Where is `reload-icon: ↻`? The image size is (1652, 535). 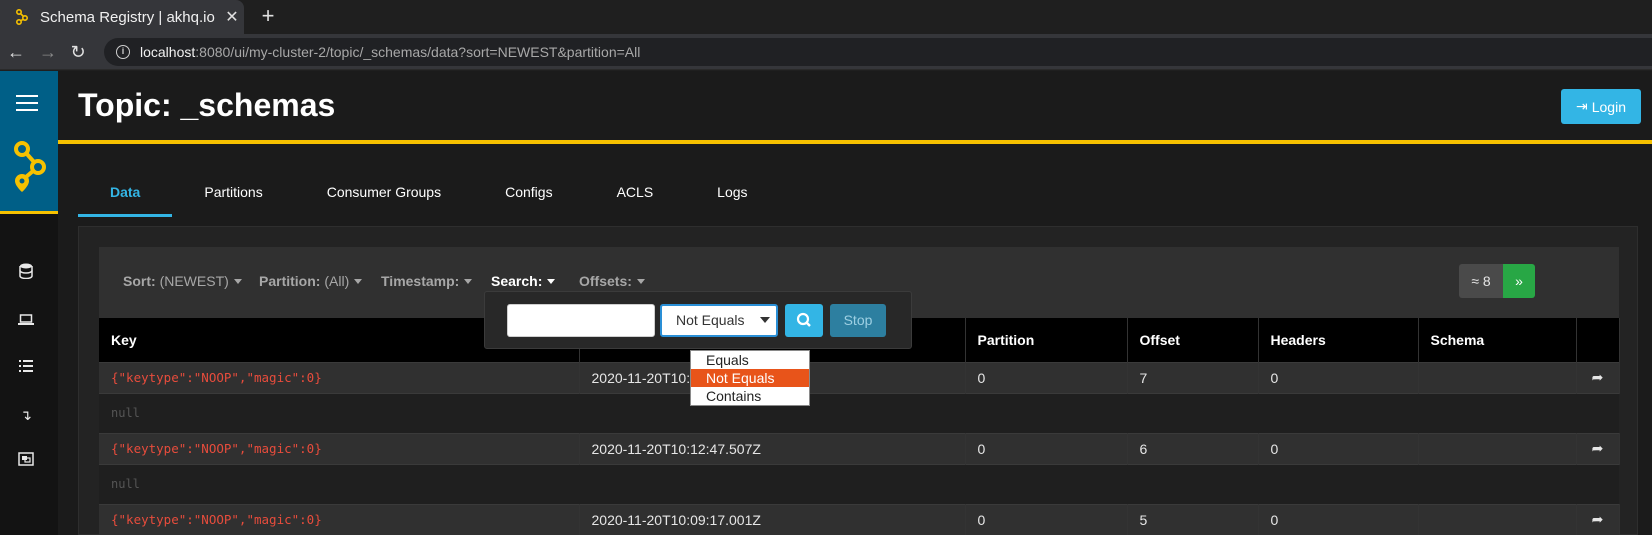 reload-icon: ↻ is located at coordinates (78, 52).